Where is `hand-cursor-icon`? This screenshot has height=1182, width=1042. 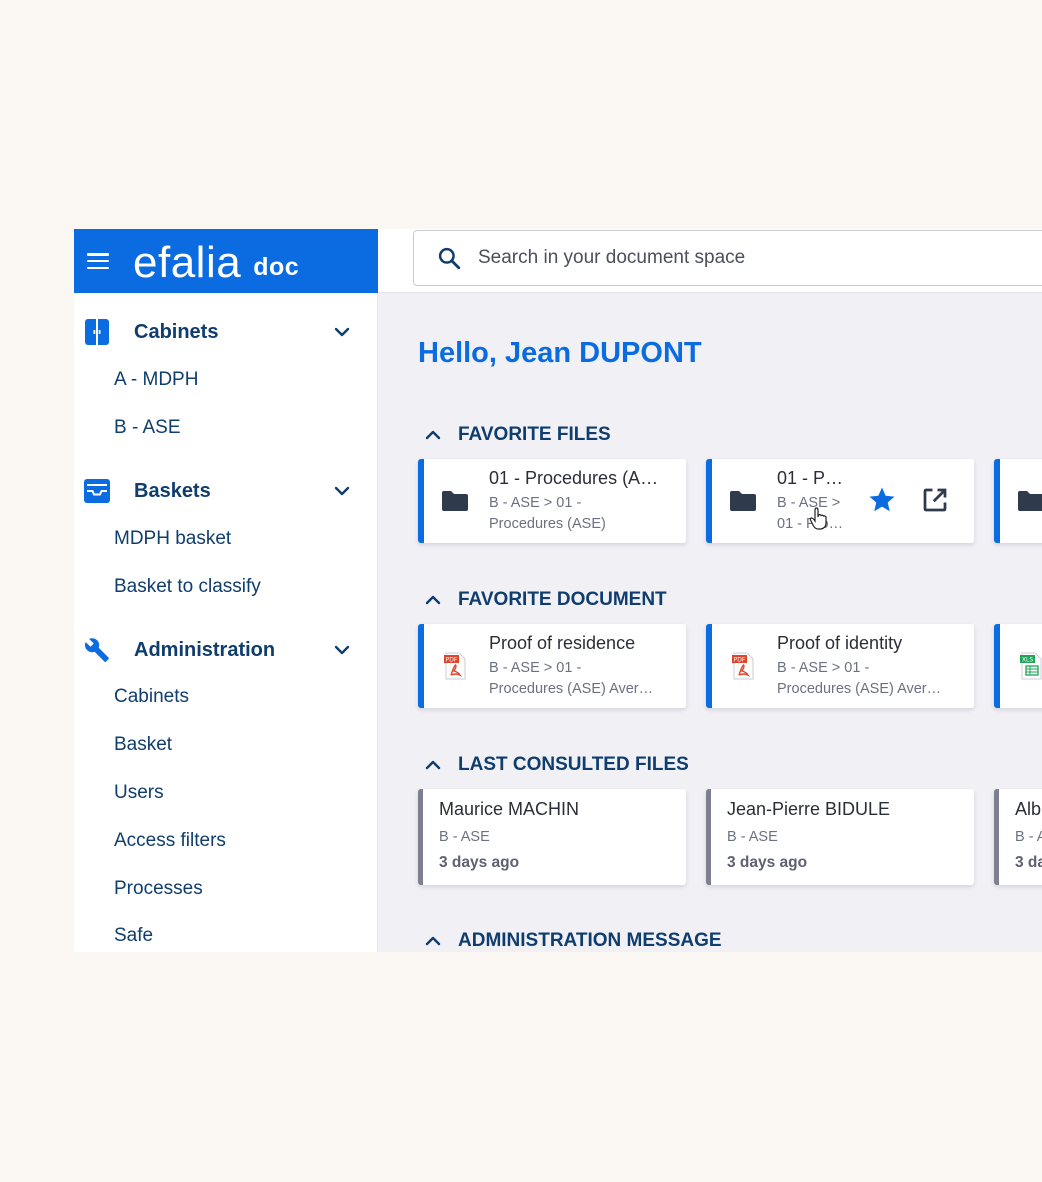 hand-cursor-icon is located at coordinates (818, 518).